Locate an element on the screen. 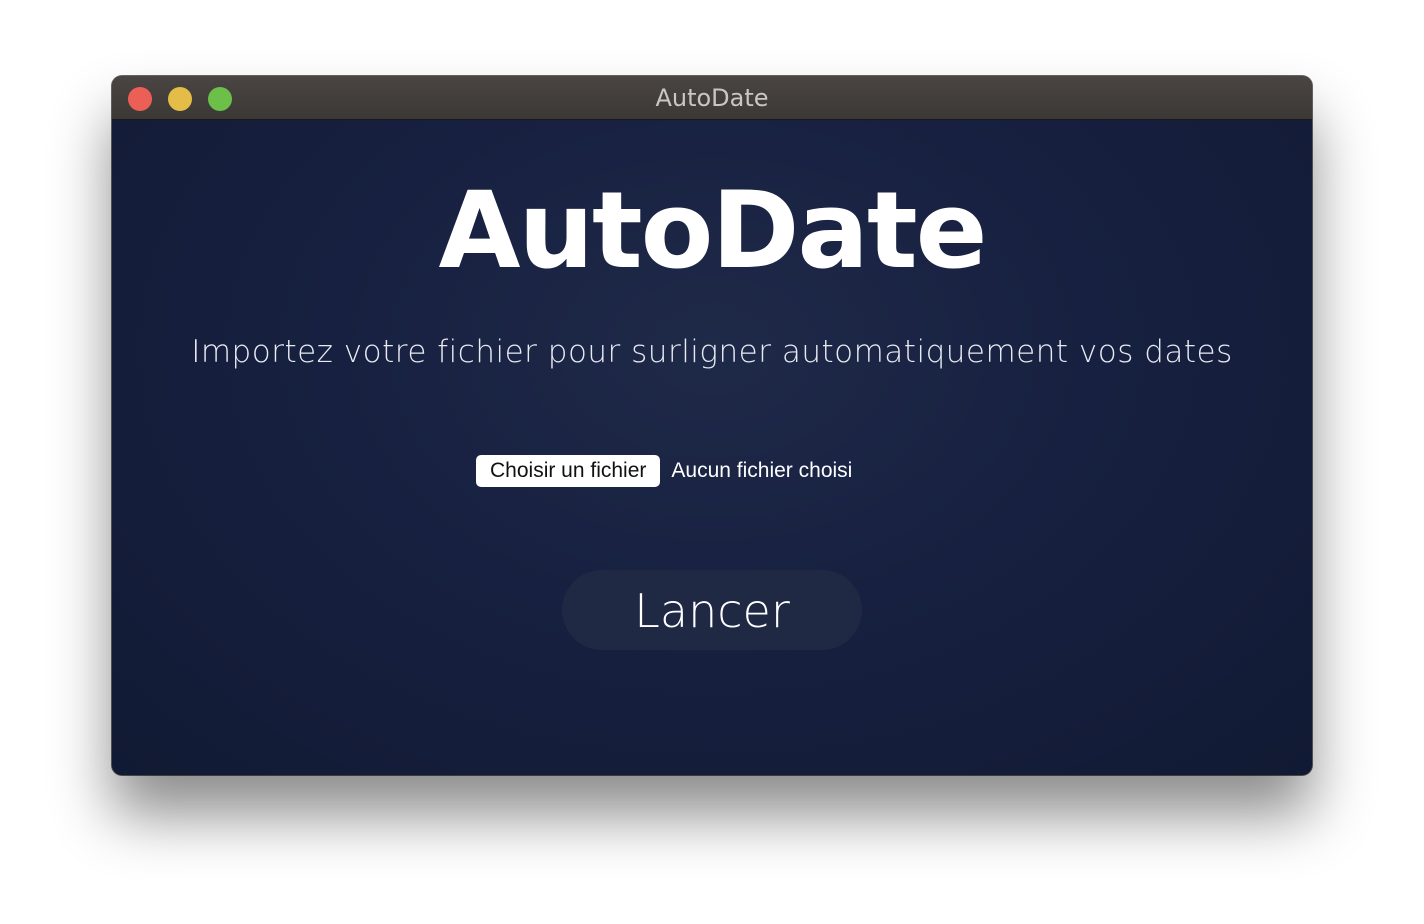 Image resolution: width=1424 pixels, height=924 pixels. title-bar: AutoDate is located at coordinates (712, 98).